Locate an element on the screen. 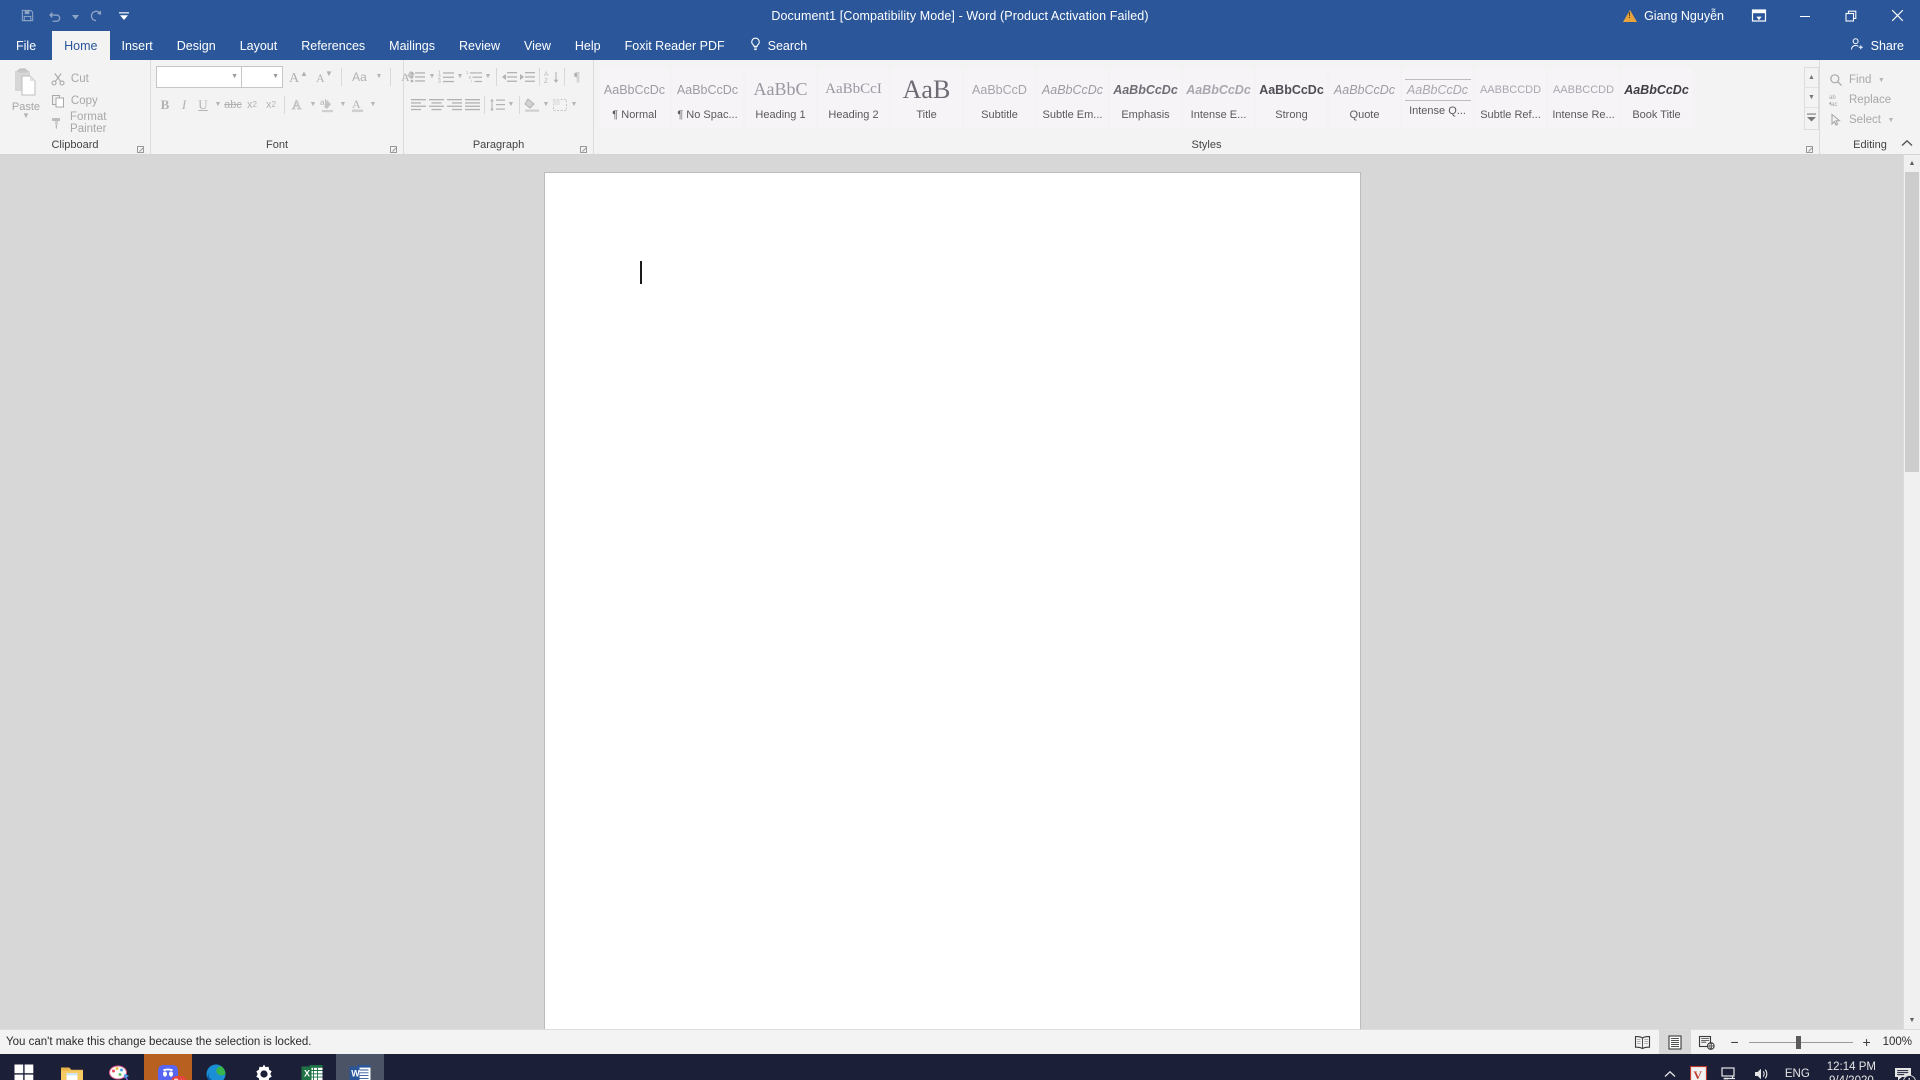 This screenshot has width=1920, height=1080. paste-button: Paste ▼ is located at coordinates (26, 92).